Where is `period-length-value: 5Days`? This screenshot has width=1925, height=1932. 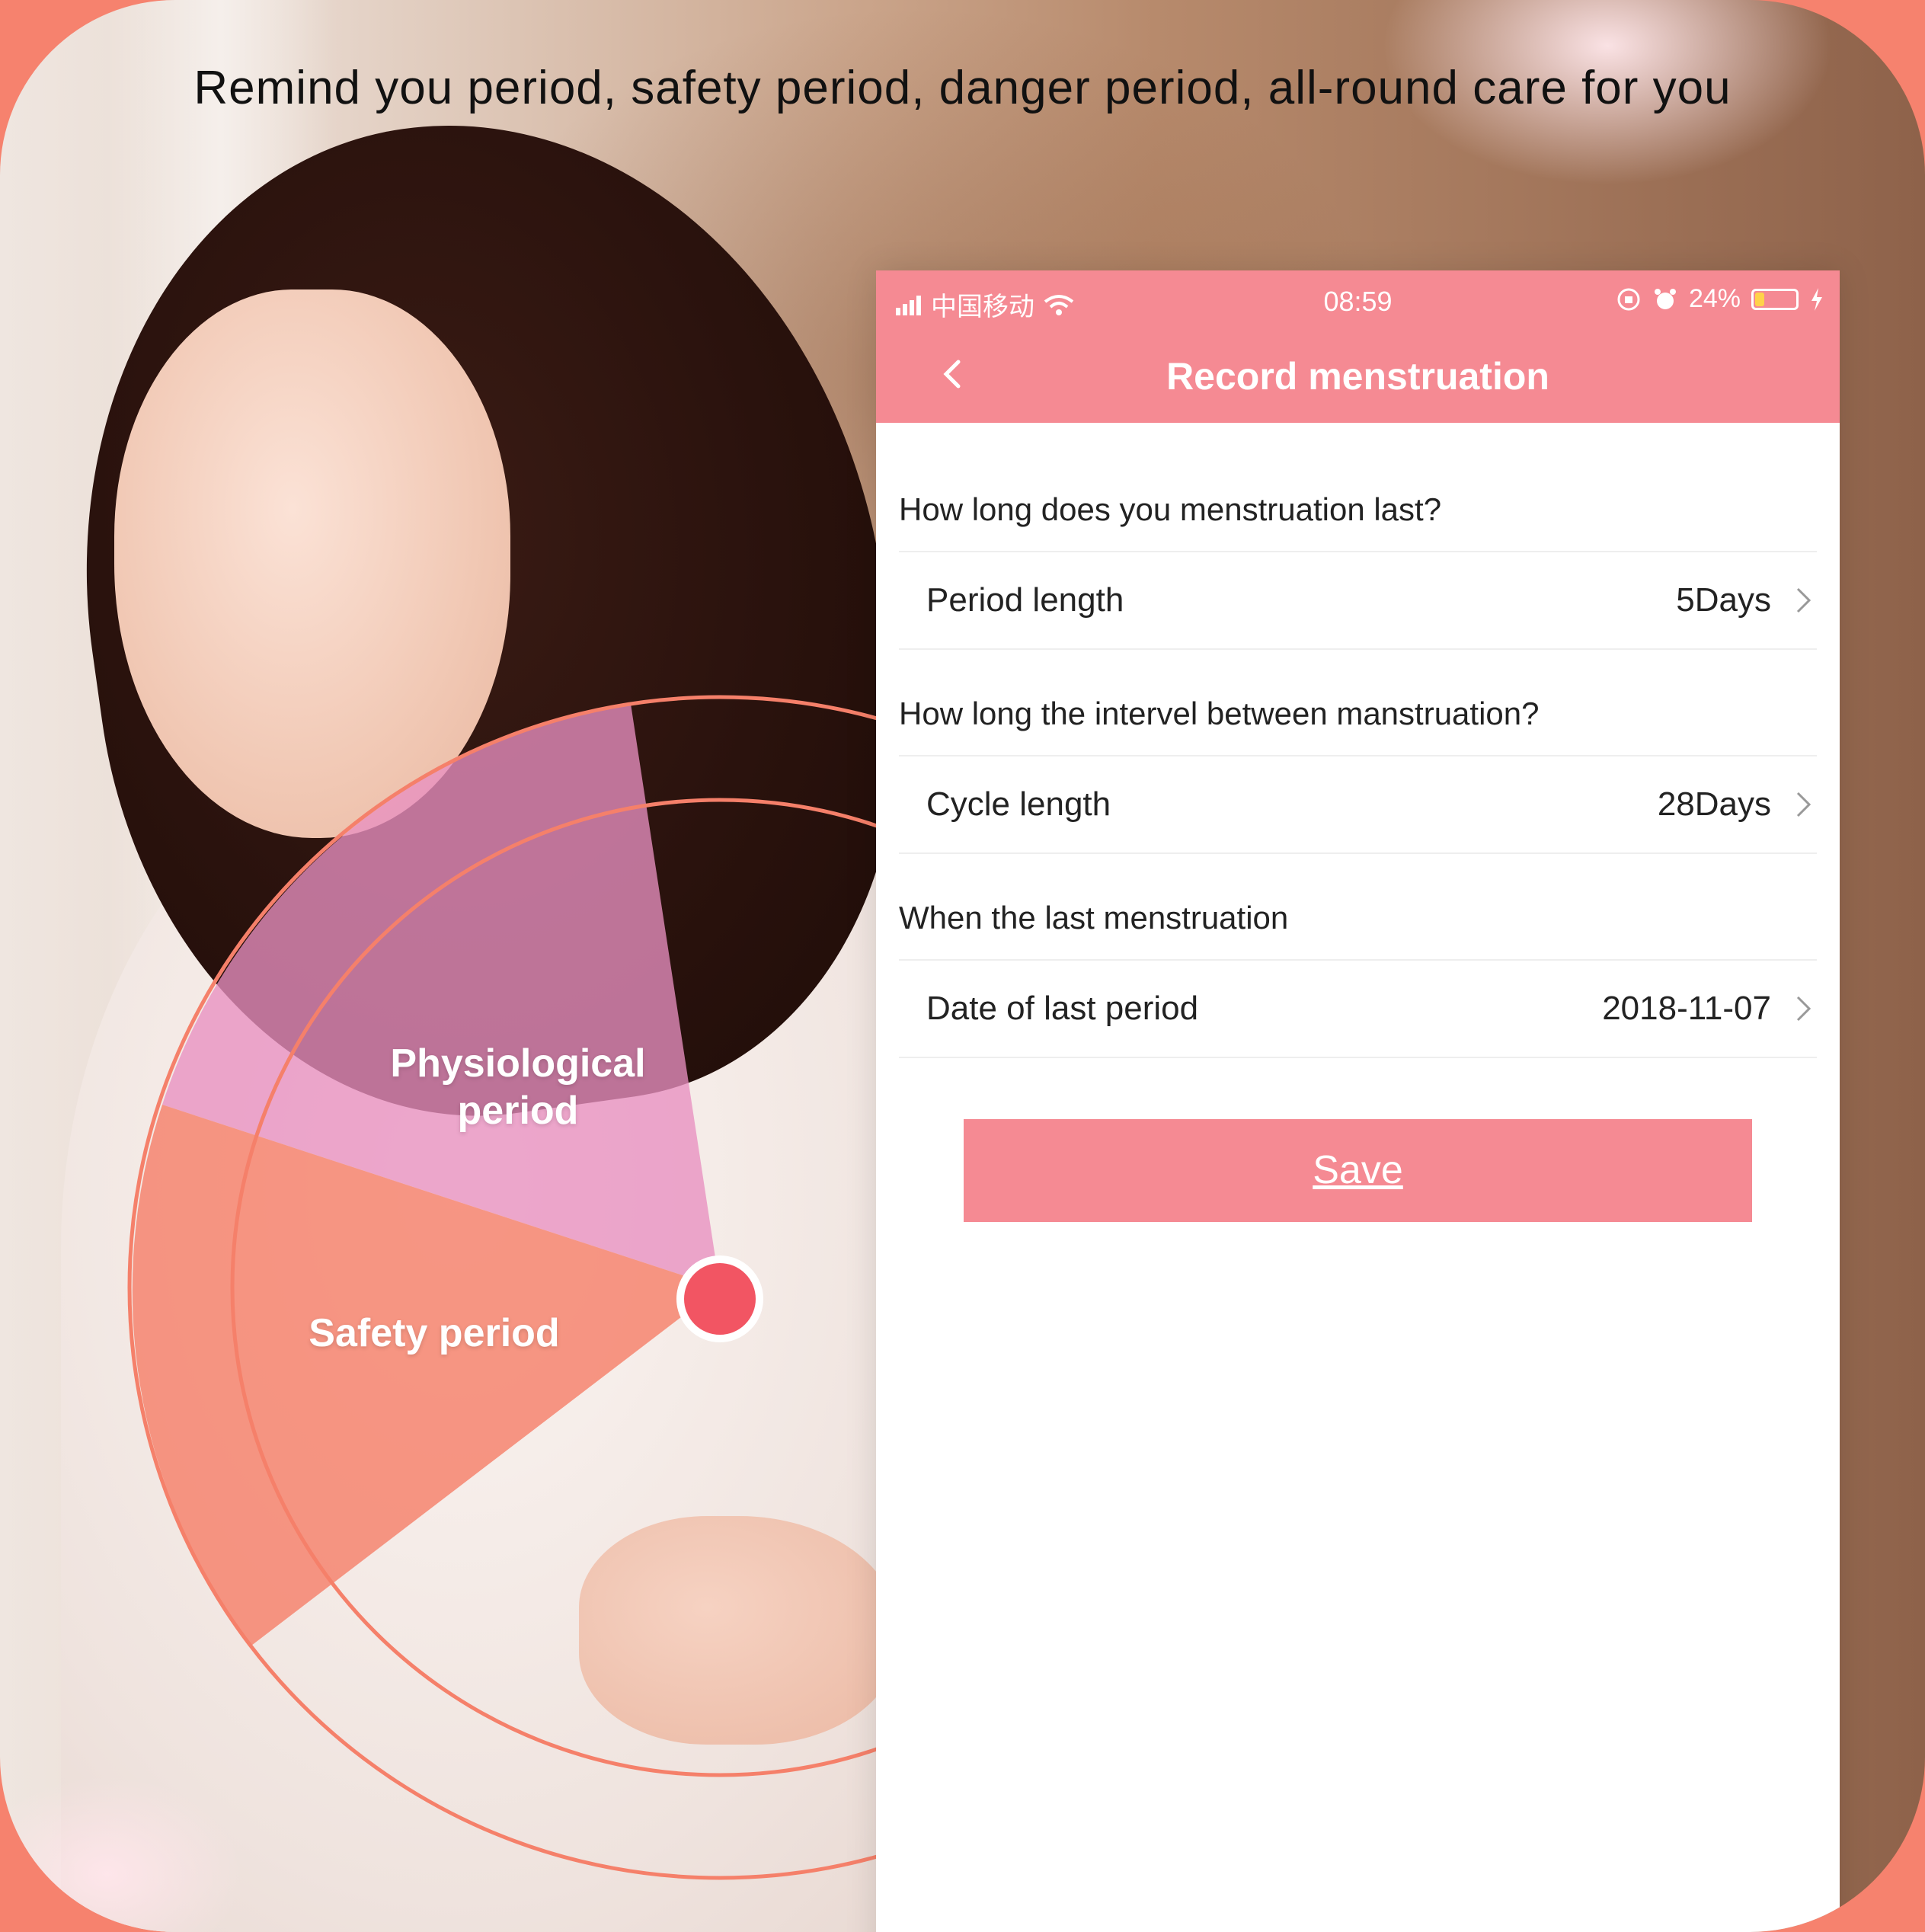
period-length-value: 5Days is located at coordinates (1724, 600).